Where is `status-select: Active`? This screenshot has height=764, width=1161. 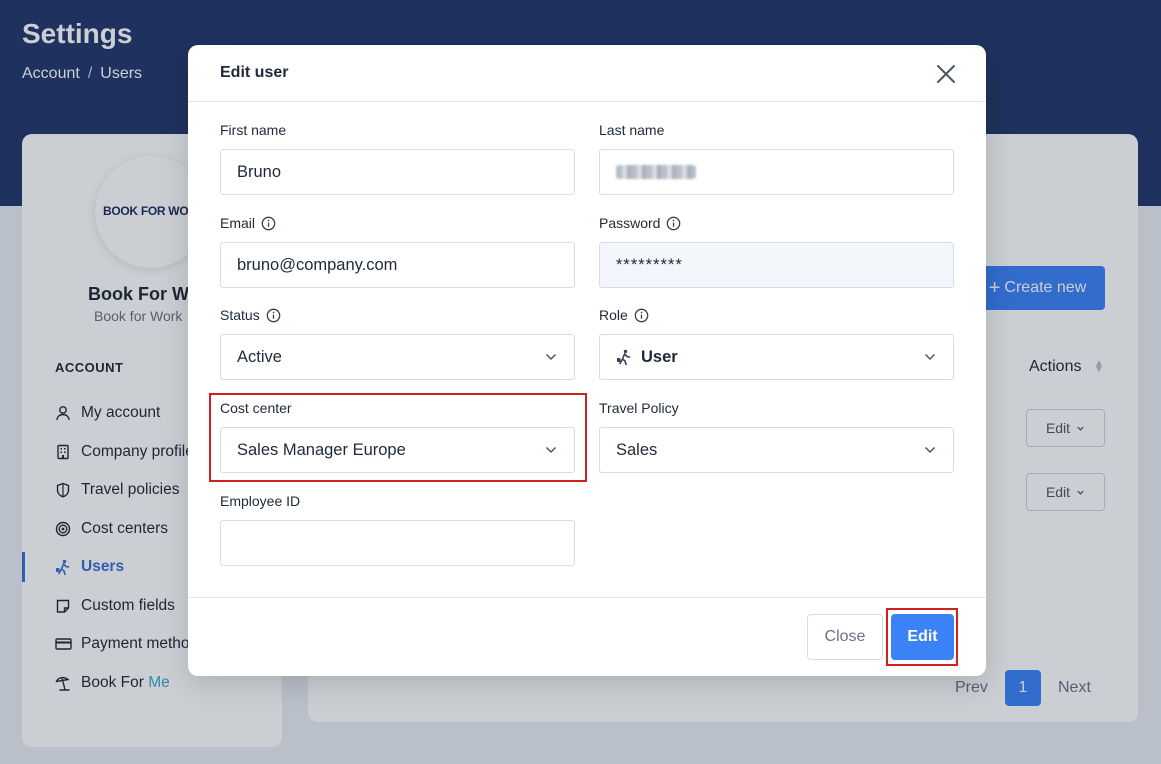
status-select: Active is located at coordinates (397, 357).